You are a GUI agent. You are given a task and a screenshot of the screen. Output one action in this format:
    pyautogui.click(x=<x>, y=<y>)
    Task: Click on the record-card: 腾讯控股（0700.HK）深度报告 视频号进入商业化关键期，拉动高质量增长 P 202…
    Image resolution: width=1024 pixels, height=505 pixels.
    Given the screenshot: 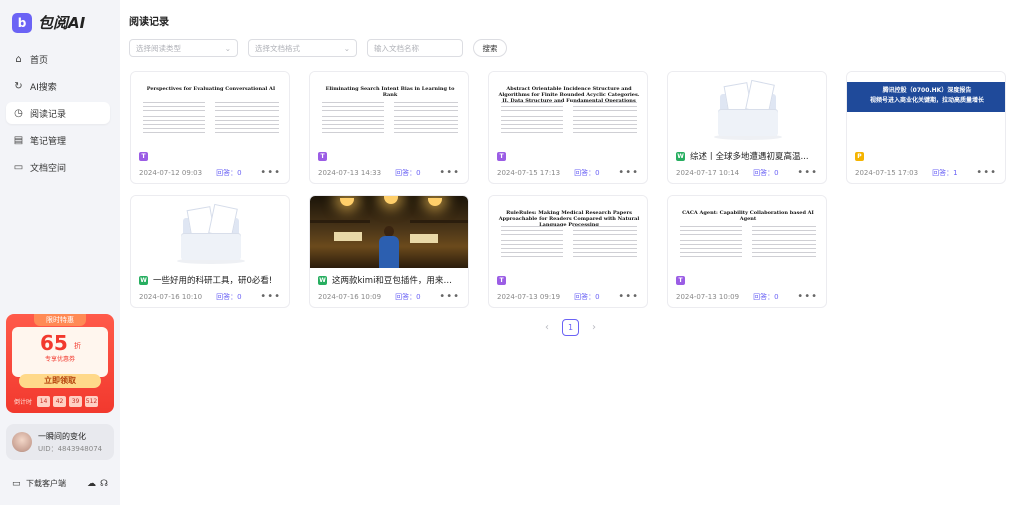 What is the action you would take?
    pyautogui.click(x=926, y=127)
    